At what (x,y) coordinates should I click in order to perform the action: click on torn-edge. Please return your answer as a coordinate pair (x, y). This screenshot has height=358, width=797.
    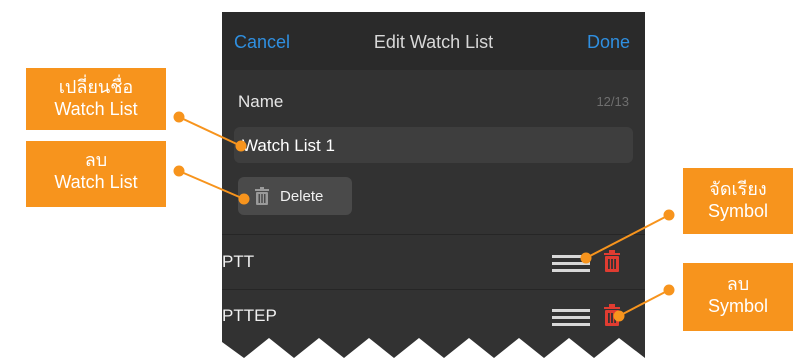
    Looking at the image, I should click on (433, 348).